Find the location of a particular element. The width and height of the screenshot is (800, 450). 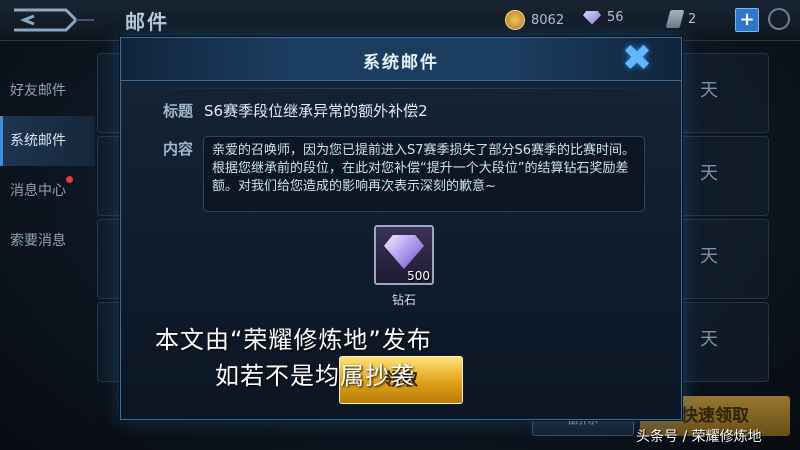

gem-amount: 56 is located at coordinates (615, 17).